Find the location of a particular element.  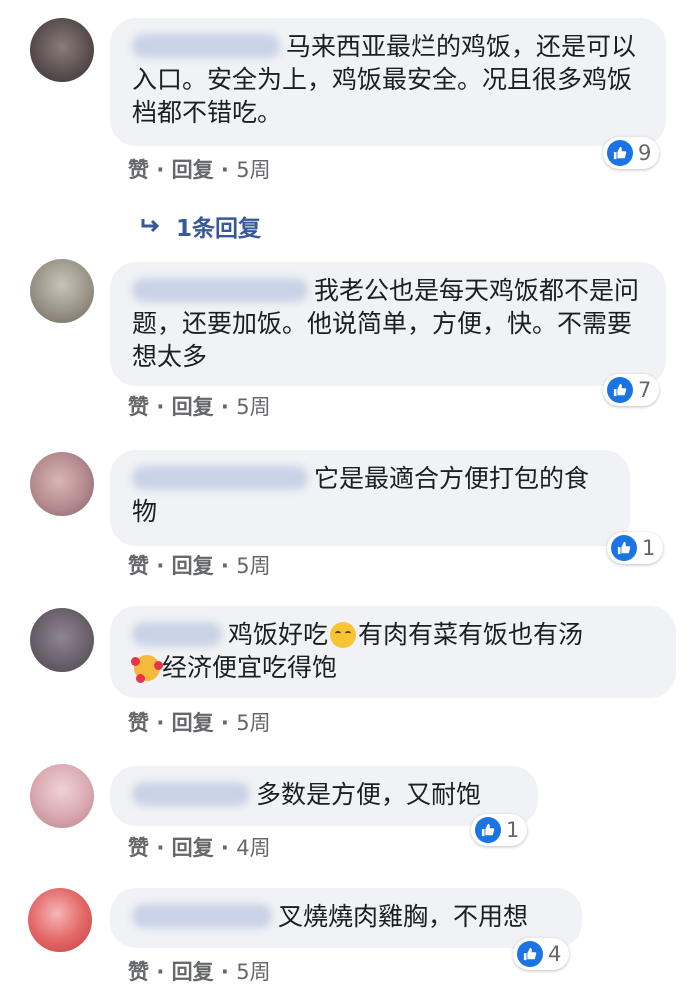

view-replies-label: 1条回复 is located at coordinates (219, 229).